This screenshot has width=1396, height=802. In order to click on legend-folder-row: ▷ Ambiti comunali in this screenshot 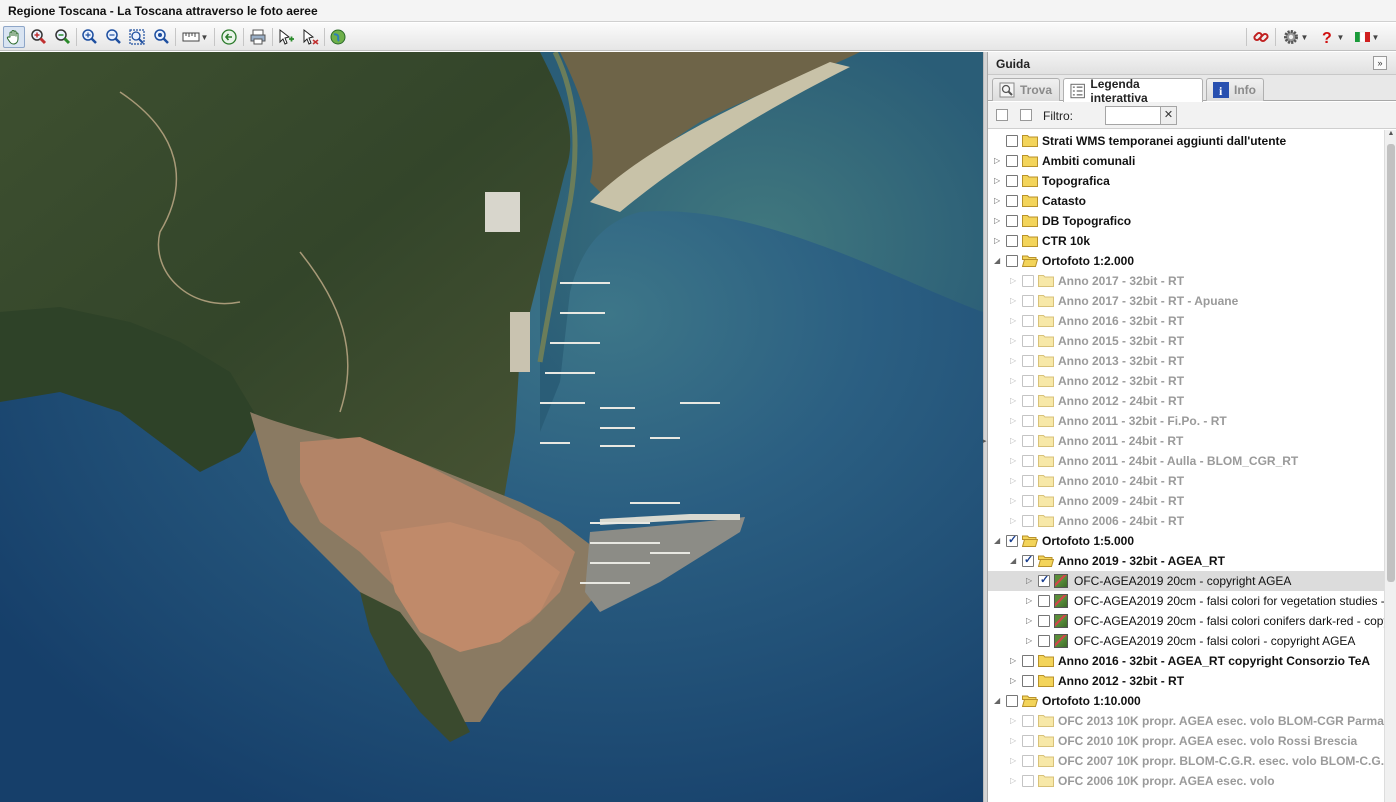, I will do `click(1186, 161)`.